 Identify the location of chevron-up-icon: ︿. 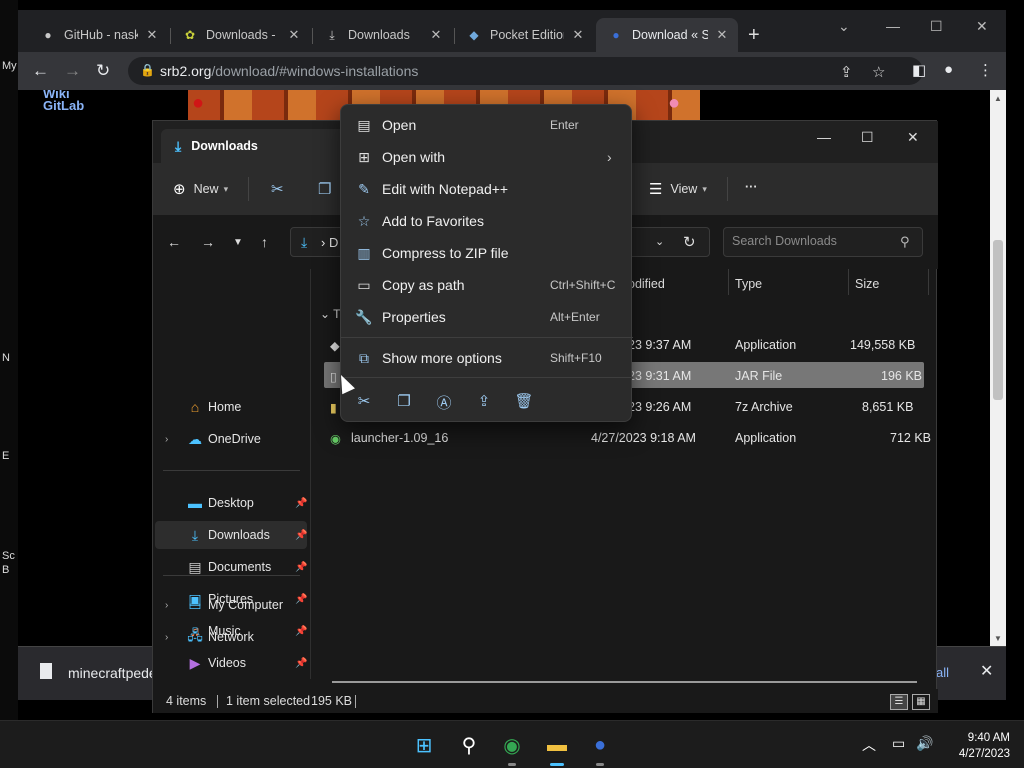
(869, 745).